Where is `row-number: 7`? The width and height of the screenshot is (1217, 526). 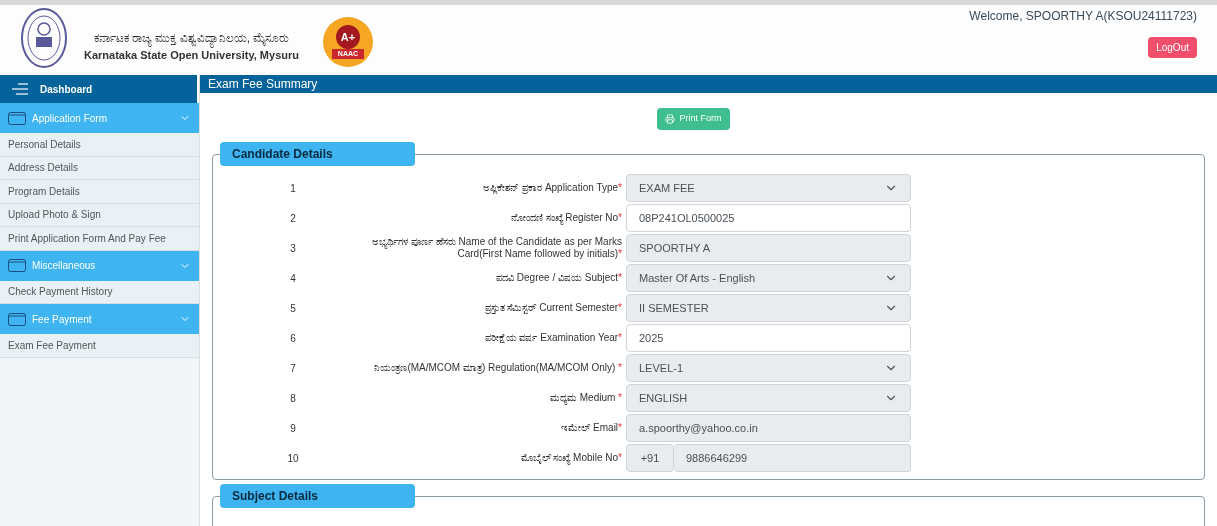
row-number: 7 is located at coordinates (293, 368).